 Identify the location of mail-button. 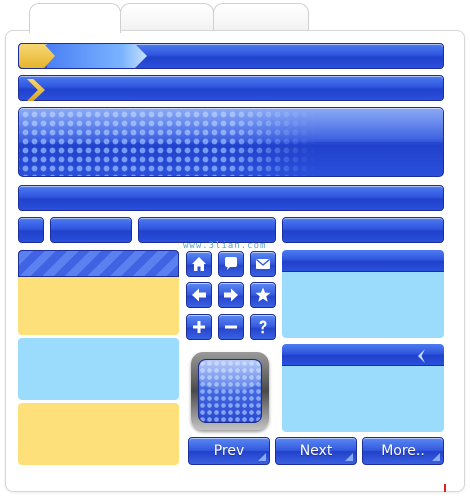
(263, 264).